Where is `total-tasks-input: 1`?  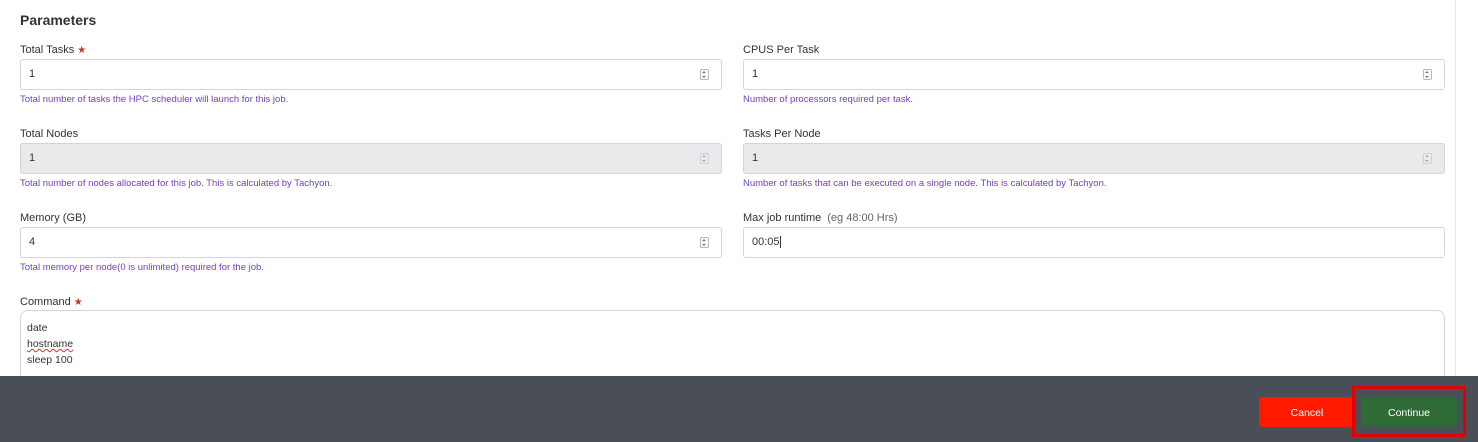
total-tasks-input: 1 is located at coordinates (371, 74).